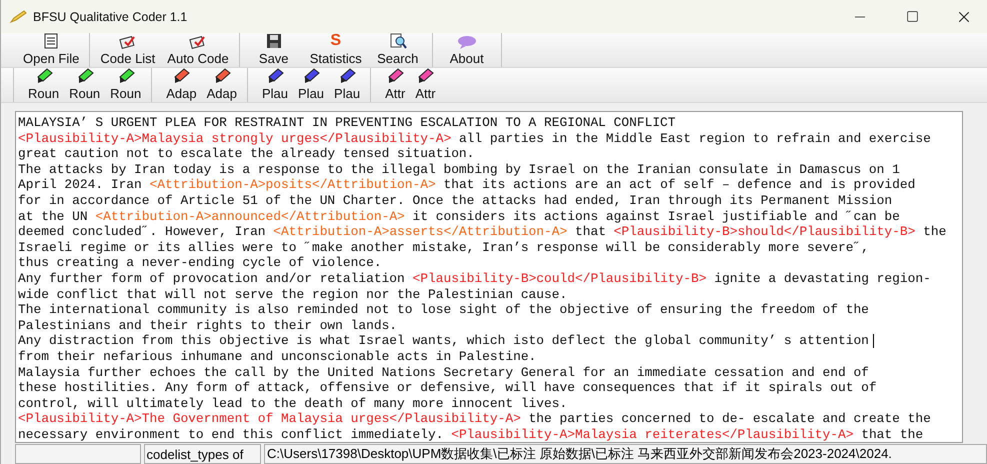 This screenshot has height=464, width=987. What do you see at coordinates (475, 419) in the screenshot?
I see `text-line: <Plausibility-A>The Government of Malaysia urges</Plausibility-A> the parties concerned to de- escalate and create the` at bounding box center [475, 419].